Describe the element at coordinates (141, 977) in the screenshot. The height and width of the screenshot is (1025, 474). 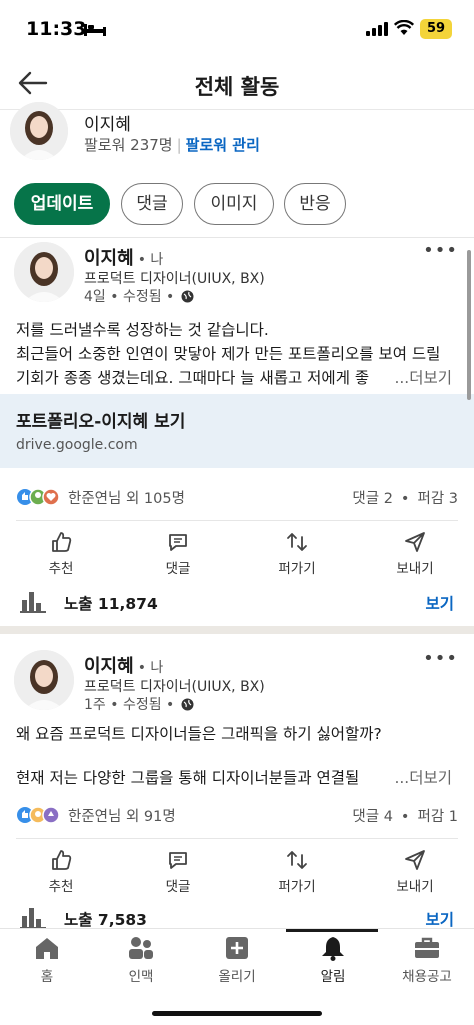
I see `nav-network-label: 인맥` at that location.